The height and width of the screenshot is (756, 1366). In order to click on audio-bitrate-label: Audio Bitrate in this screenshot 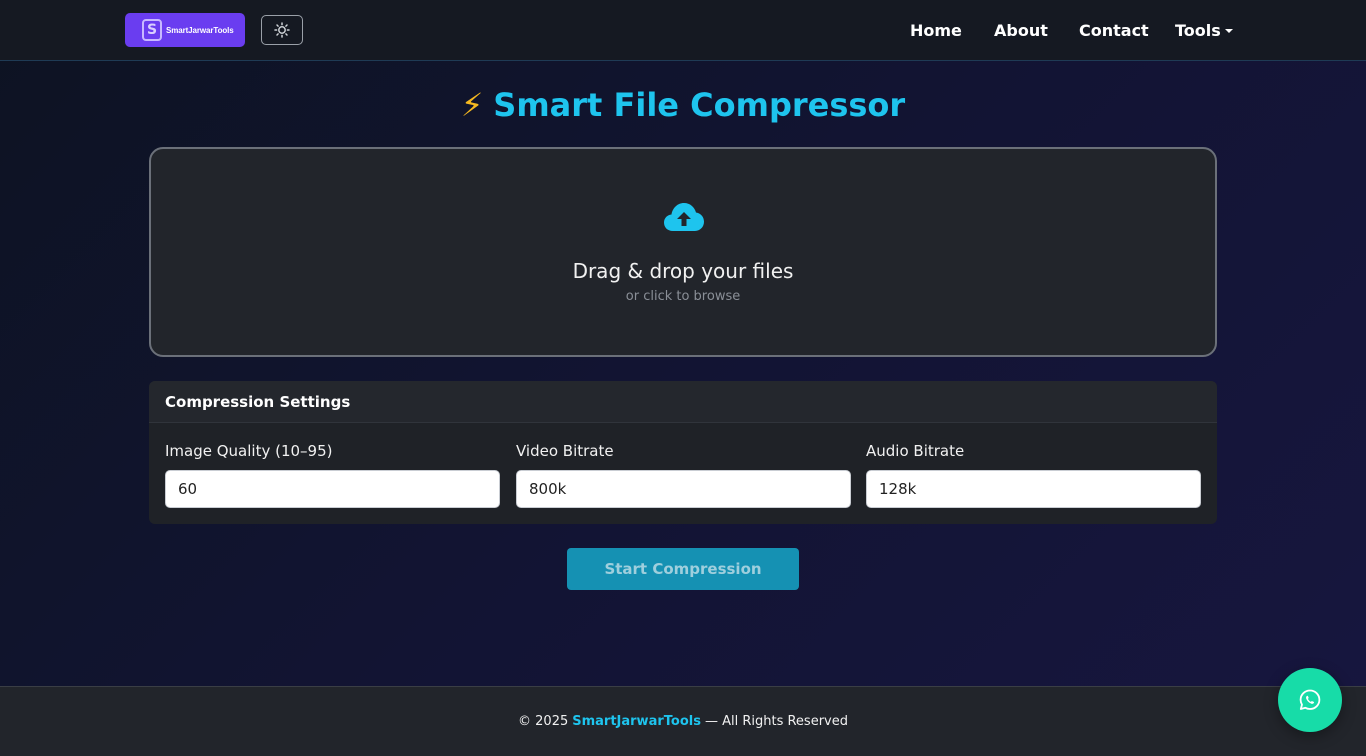, I will do `click(915, 451)`.